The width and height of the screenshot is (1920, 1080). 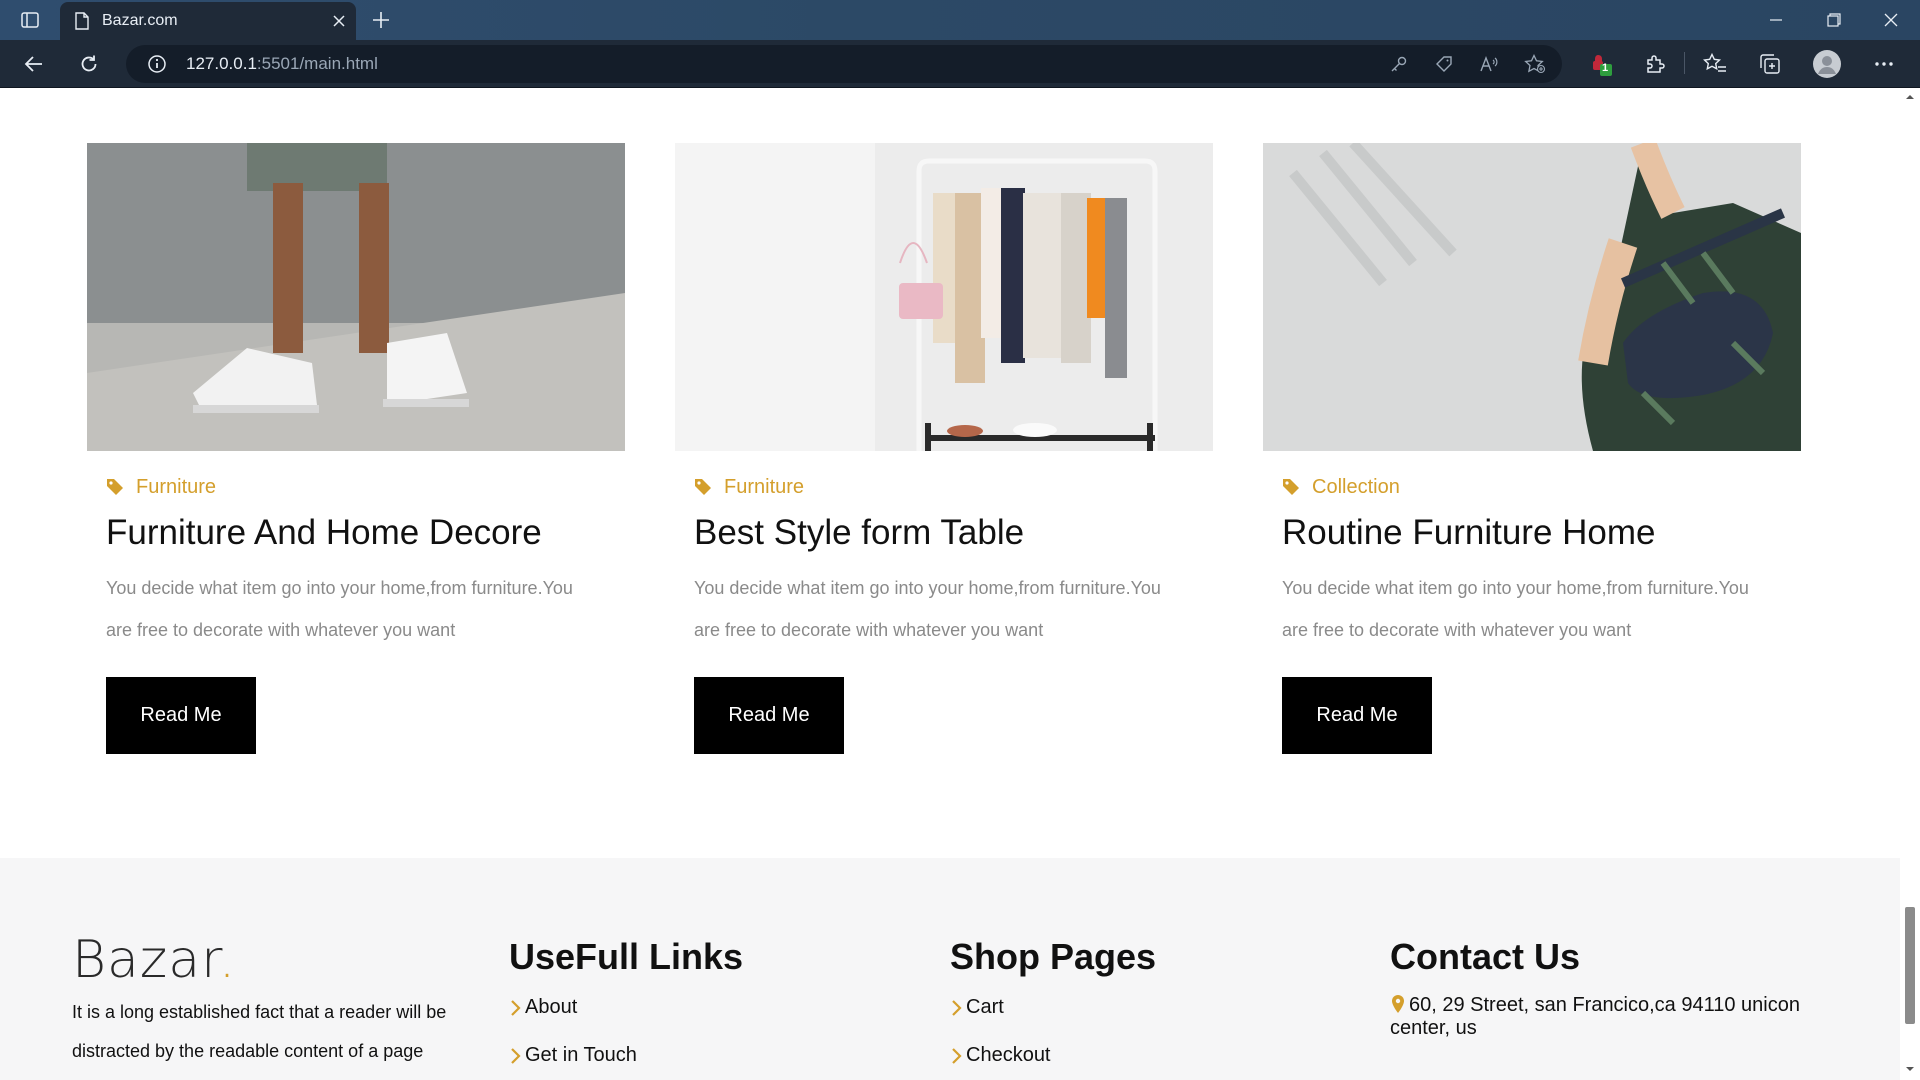 I want to click on plus-icon, so click(x=381, y=20).